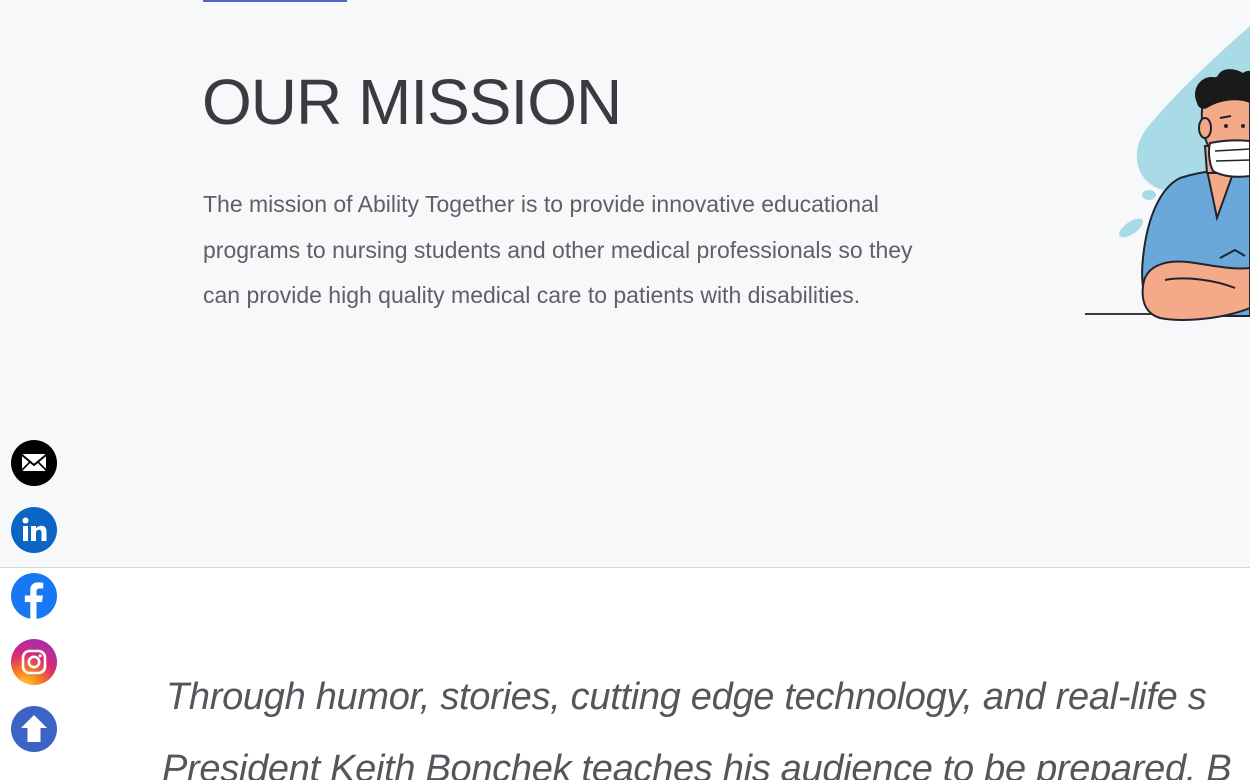 Image resolution: width=1250 pixels, height=780 pixels. Describe the element at coordinates (1167, 173) in the screenshot. I see `doctor-illustration` at that location.